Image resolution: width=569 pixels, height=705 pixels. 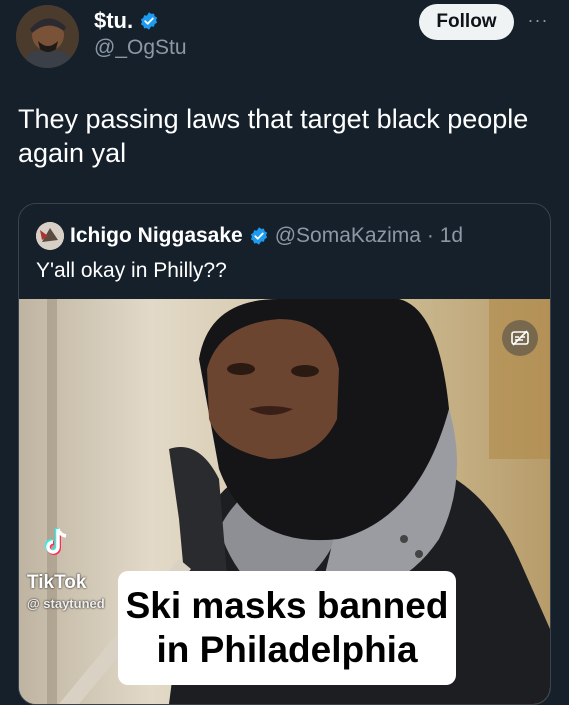 I want to click on author-name-row: $tu., so click(x=126, y=21).